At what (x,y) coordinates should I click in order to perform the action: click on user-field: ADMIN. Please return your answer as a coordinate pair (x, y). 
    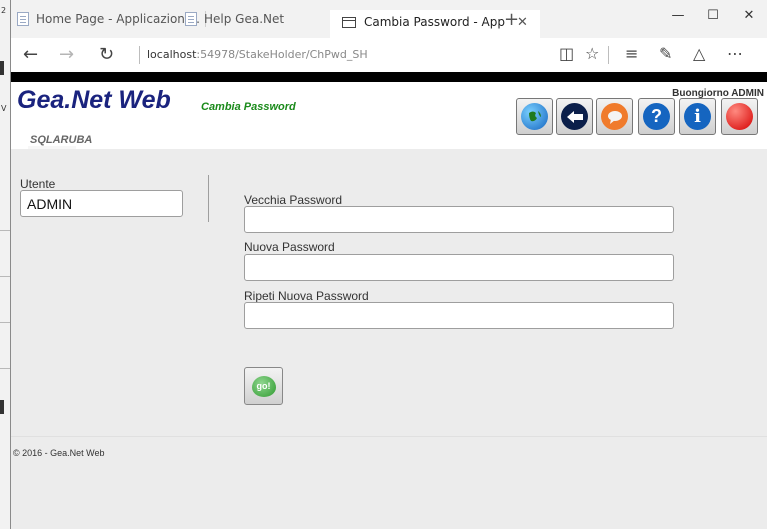
    Looking at the image, I should click on (101, 203).